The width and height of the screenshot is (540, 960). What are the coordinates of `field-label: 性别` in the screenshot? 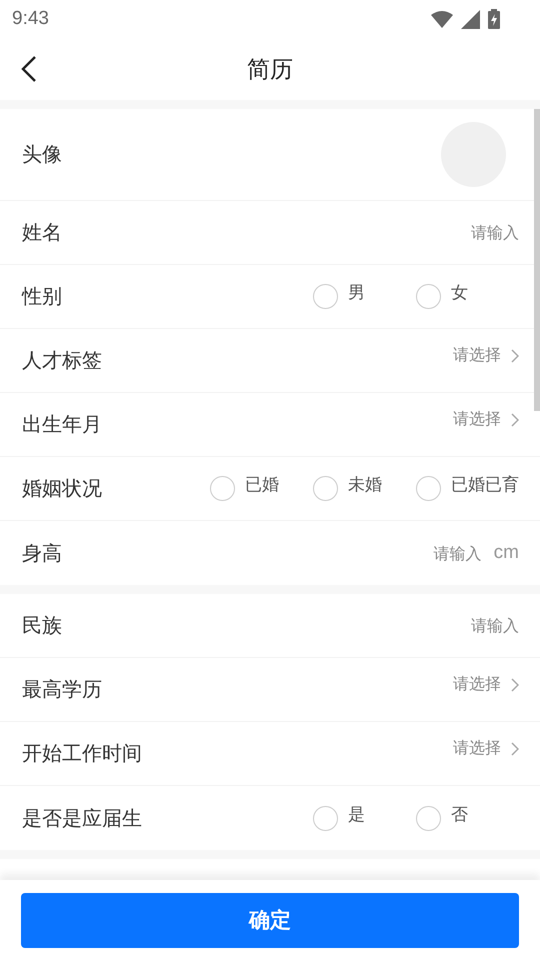 It's located at (42, 296).